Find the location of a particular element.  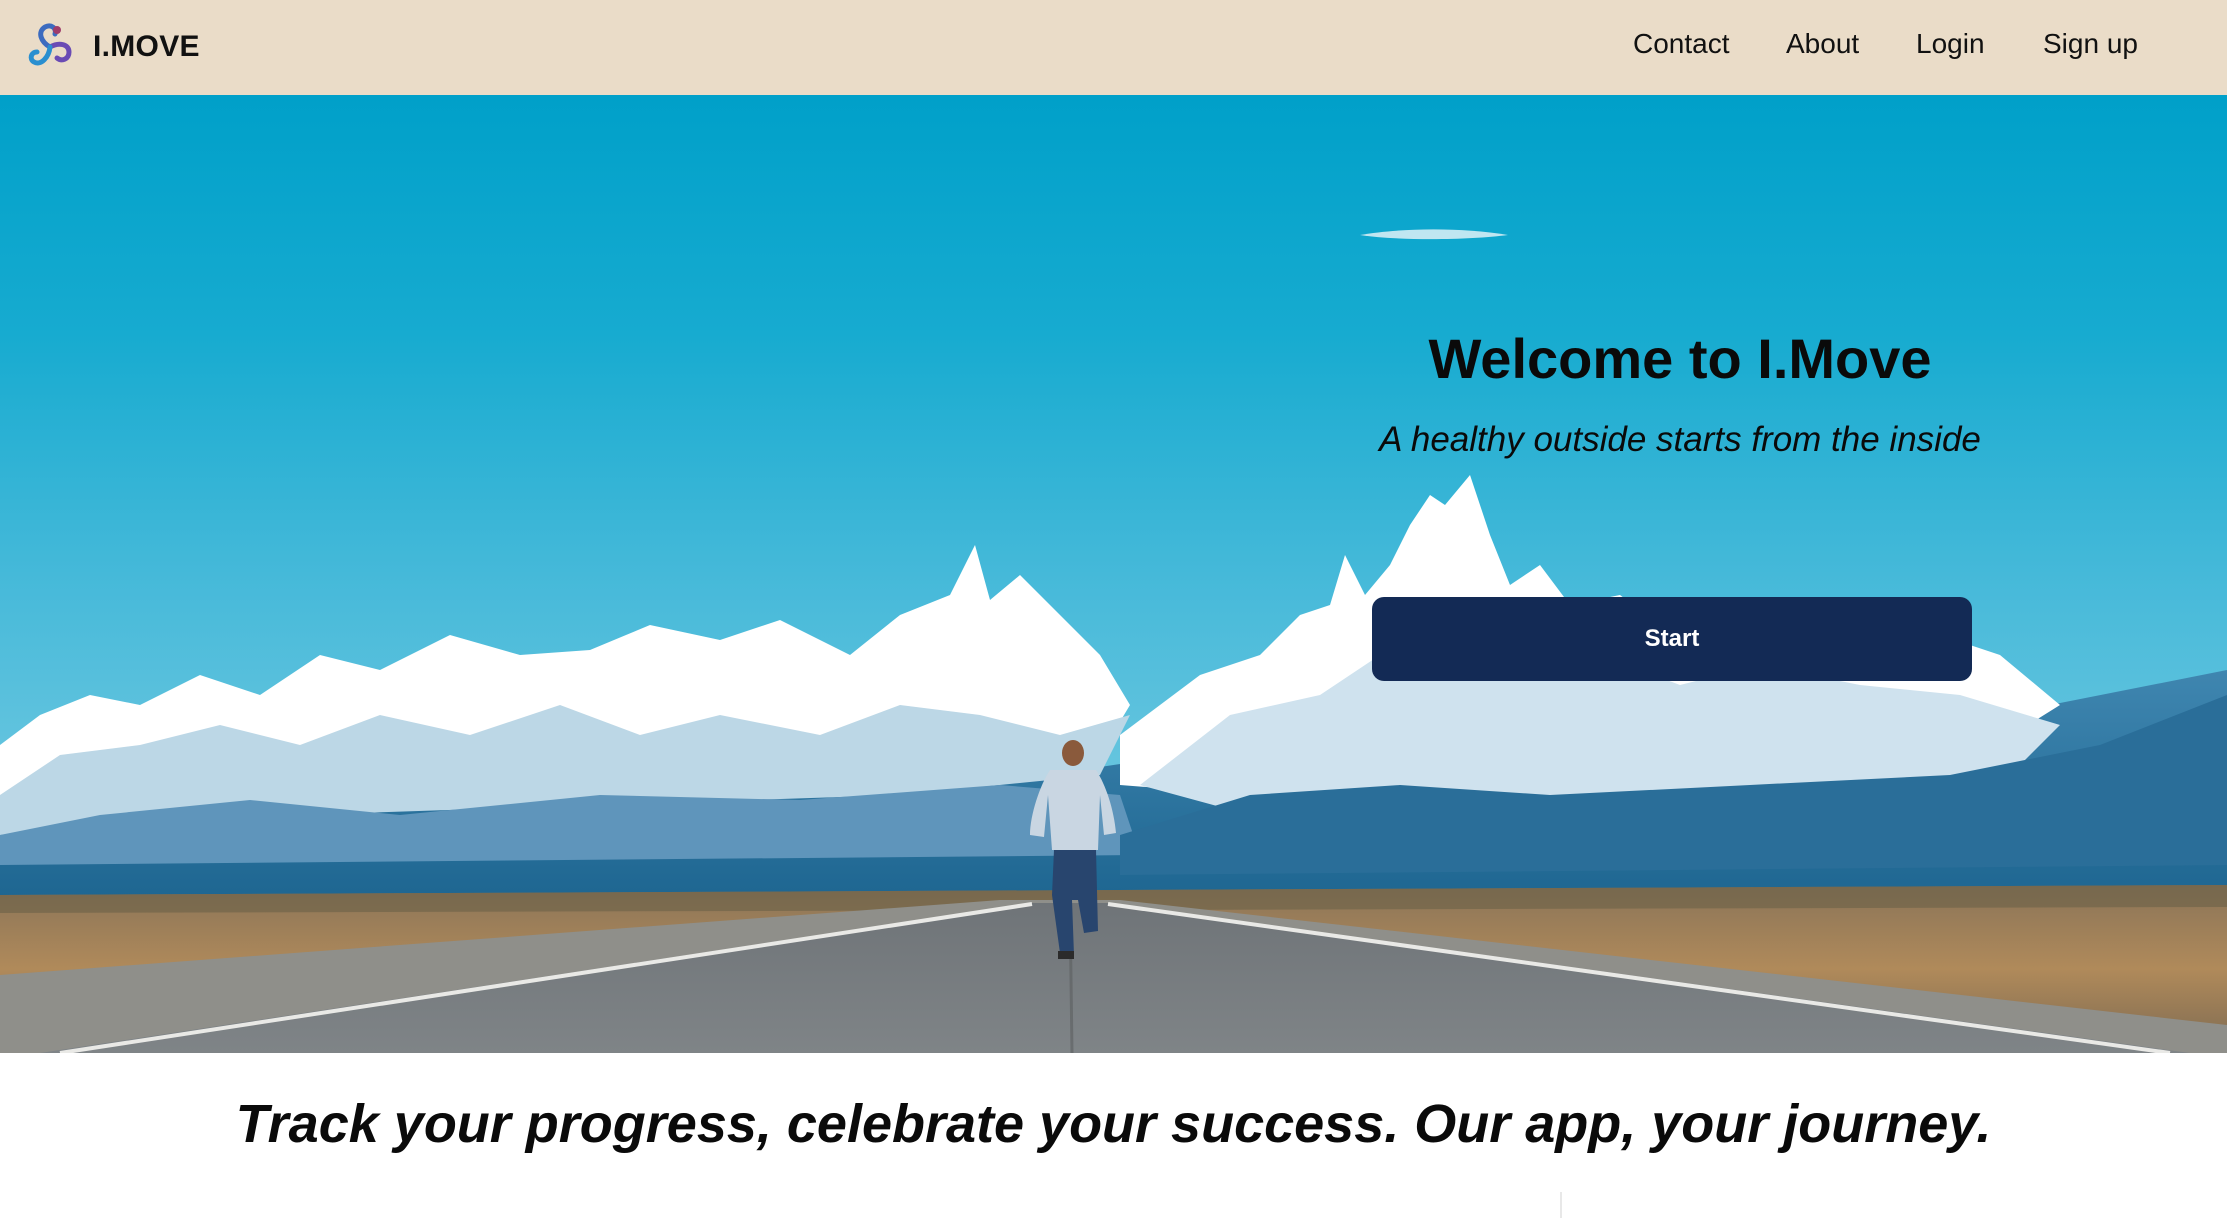

hero-title: Welcome to I.Move is located at coordinates (1680, 358).